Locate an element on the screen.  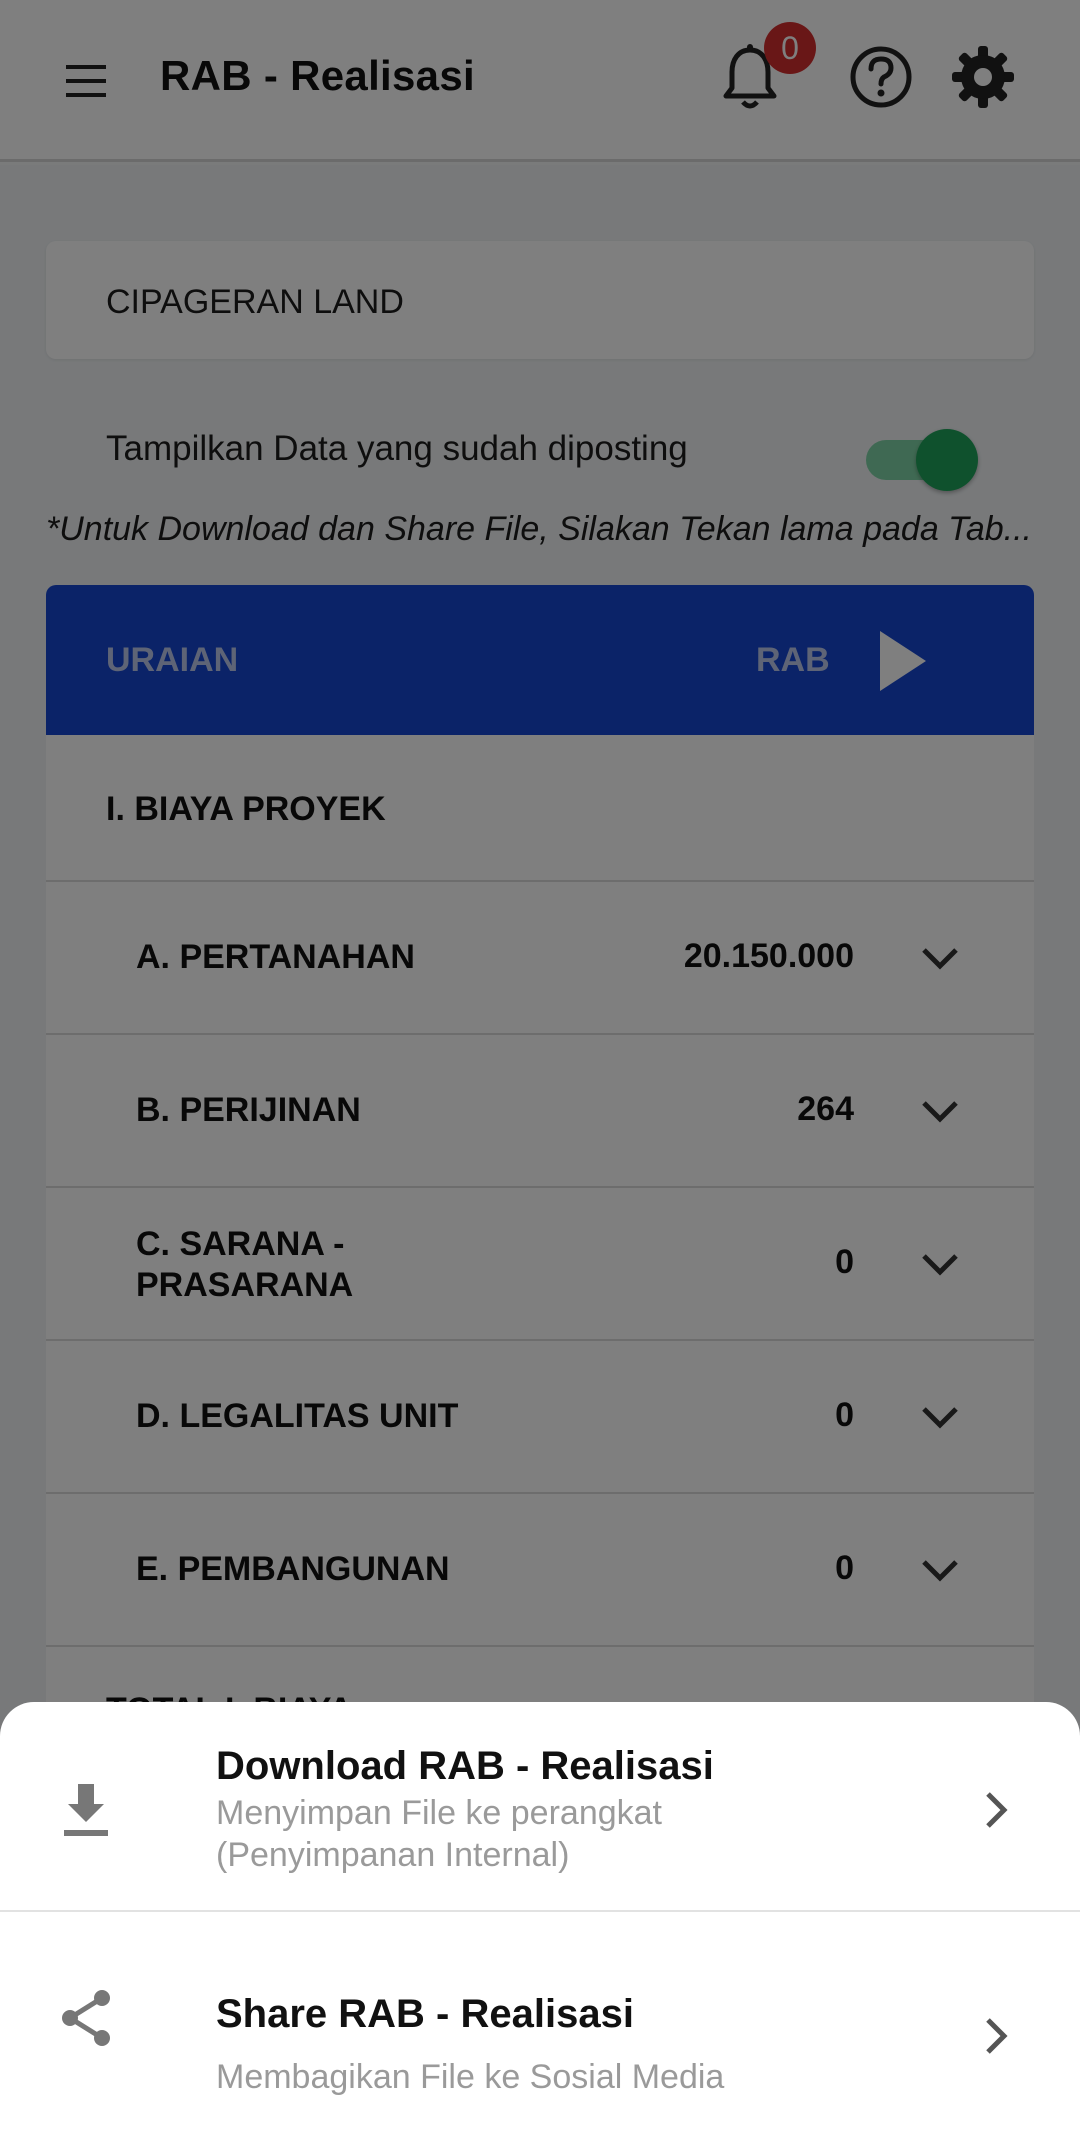
share-subtitle: Membagikan File ke Sosial Media is located at coordinates (470, 2077).